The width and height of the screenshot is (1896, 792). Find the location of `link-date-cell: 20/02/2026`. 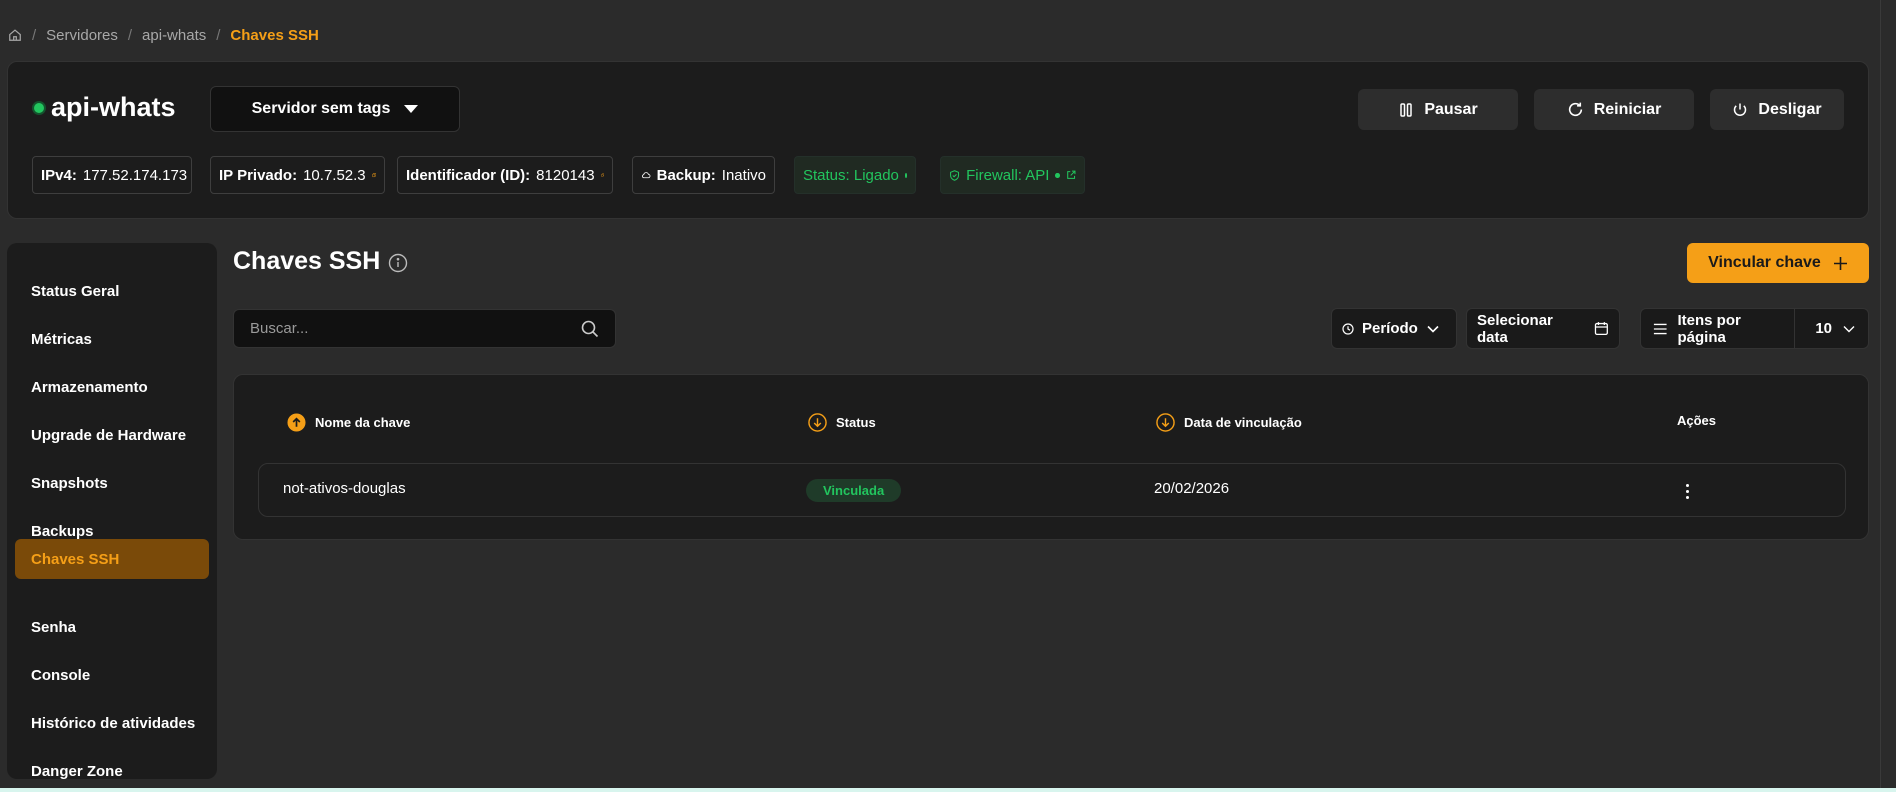

link-date-cell: 20/02/2026 is located at coordinates (1192, 488).